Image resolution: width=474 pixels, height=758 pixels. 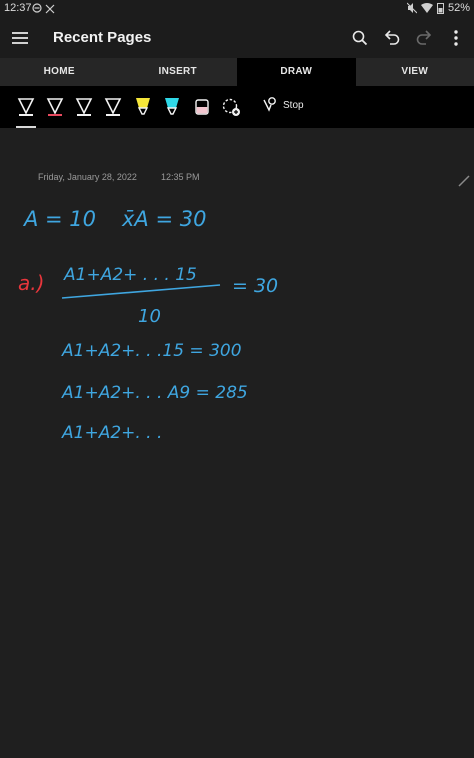 I want to click on page-title: Recent Pages, so click(x=102, y=37).